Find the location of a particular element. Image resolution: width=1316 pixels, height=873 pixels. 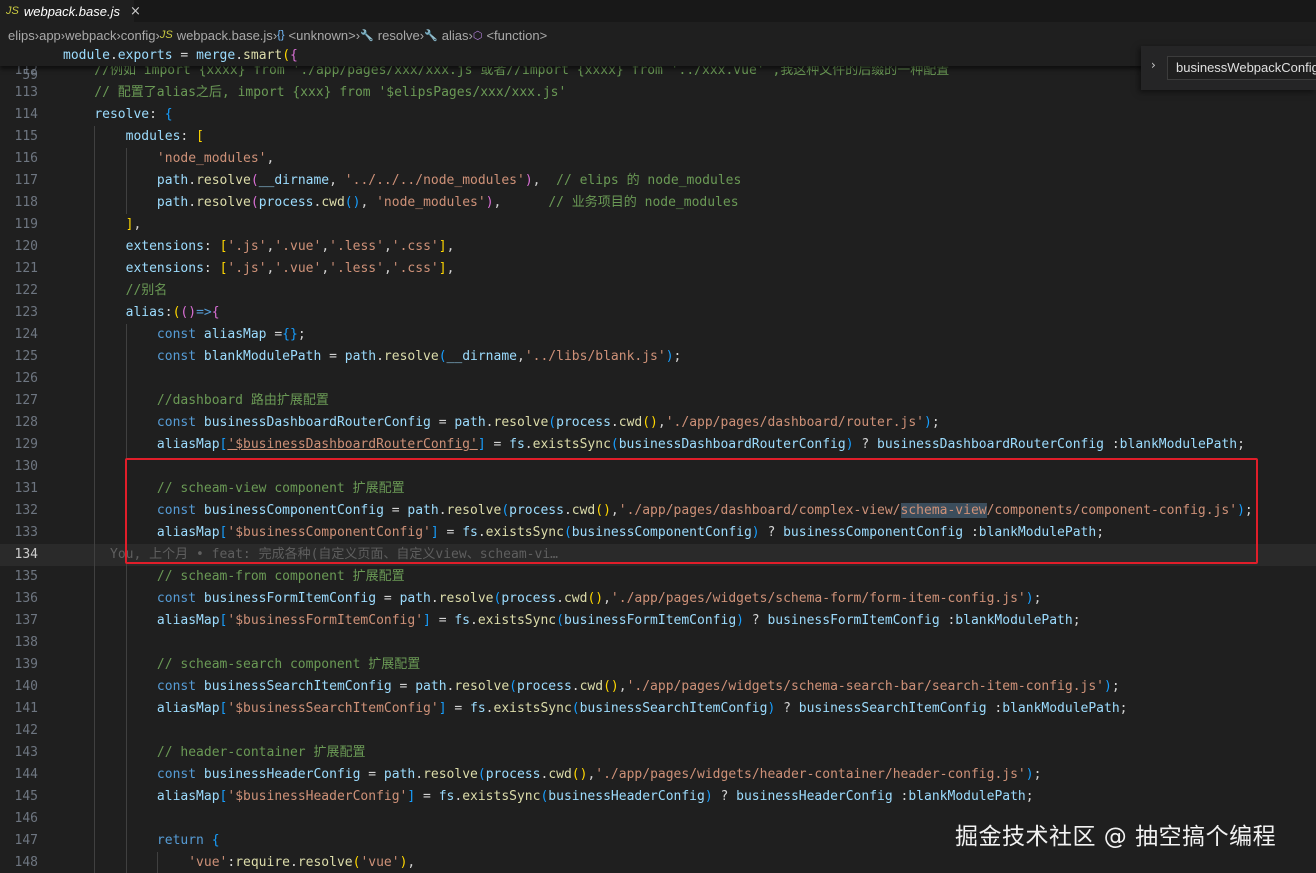

breadcrumb-label: elips is located at coordinates (21, 35).